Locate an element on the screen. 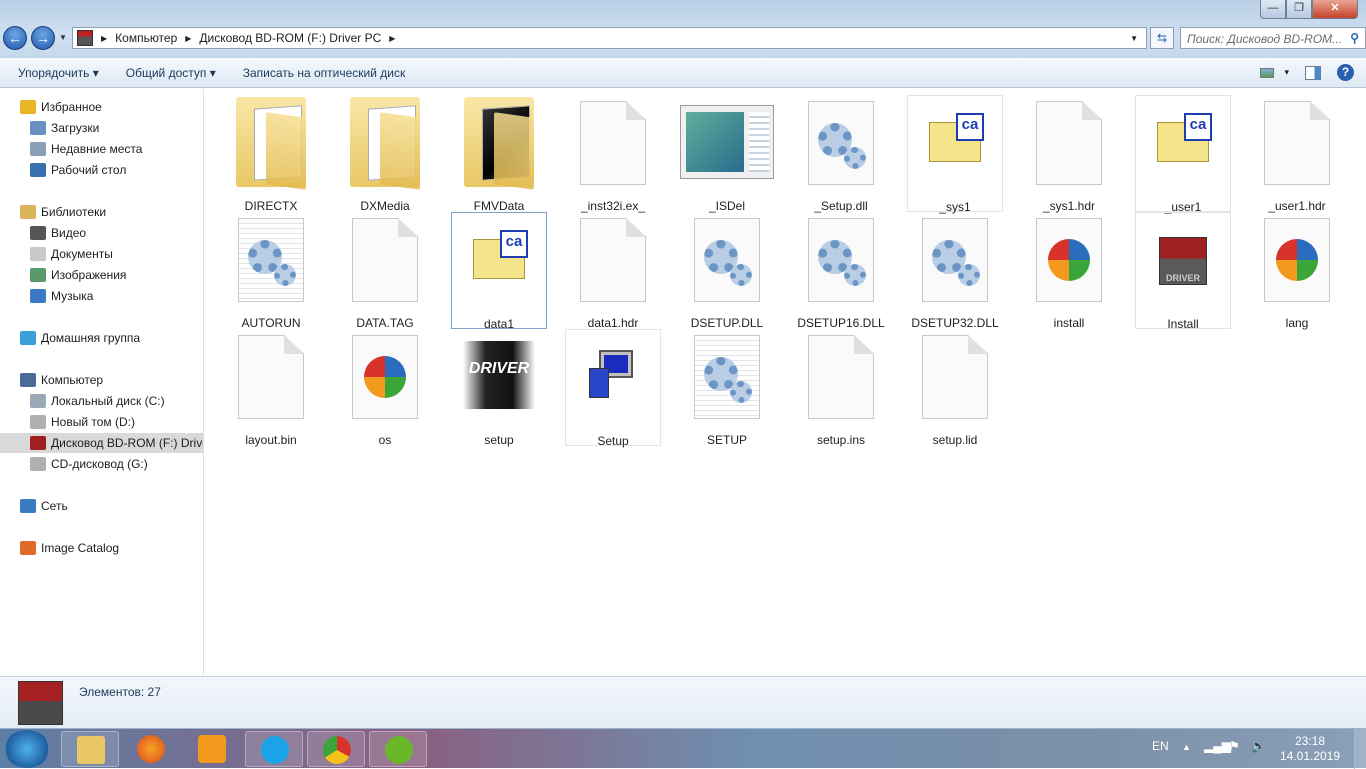 Image resolution: width=1366 pixels, height=769 pixels. file-name: install is located at coordinates (1069, 323).